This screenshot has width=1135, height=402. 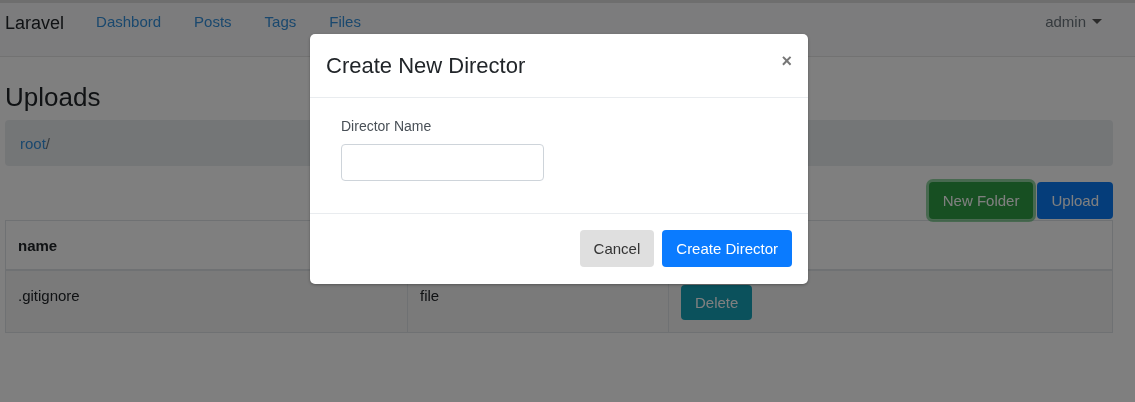 I want to click on table-cell: file, so click(x=430, y=295).